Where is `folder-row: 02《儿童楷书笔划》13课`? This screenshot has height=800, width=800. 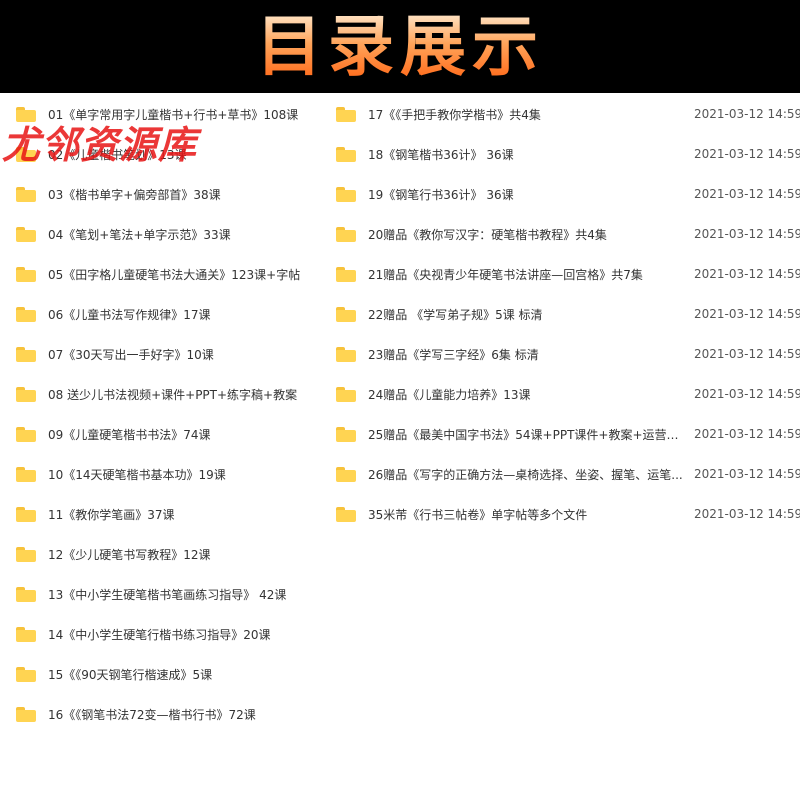 folder-row: 02《儿童楷书笔划》13课 is located at coordinates (175, 154).